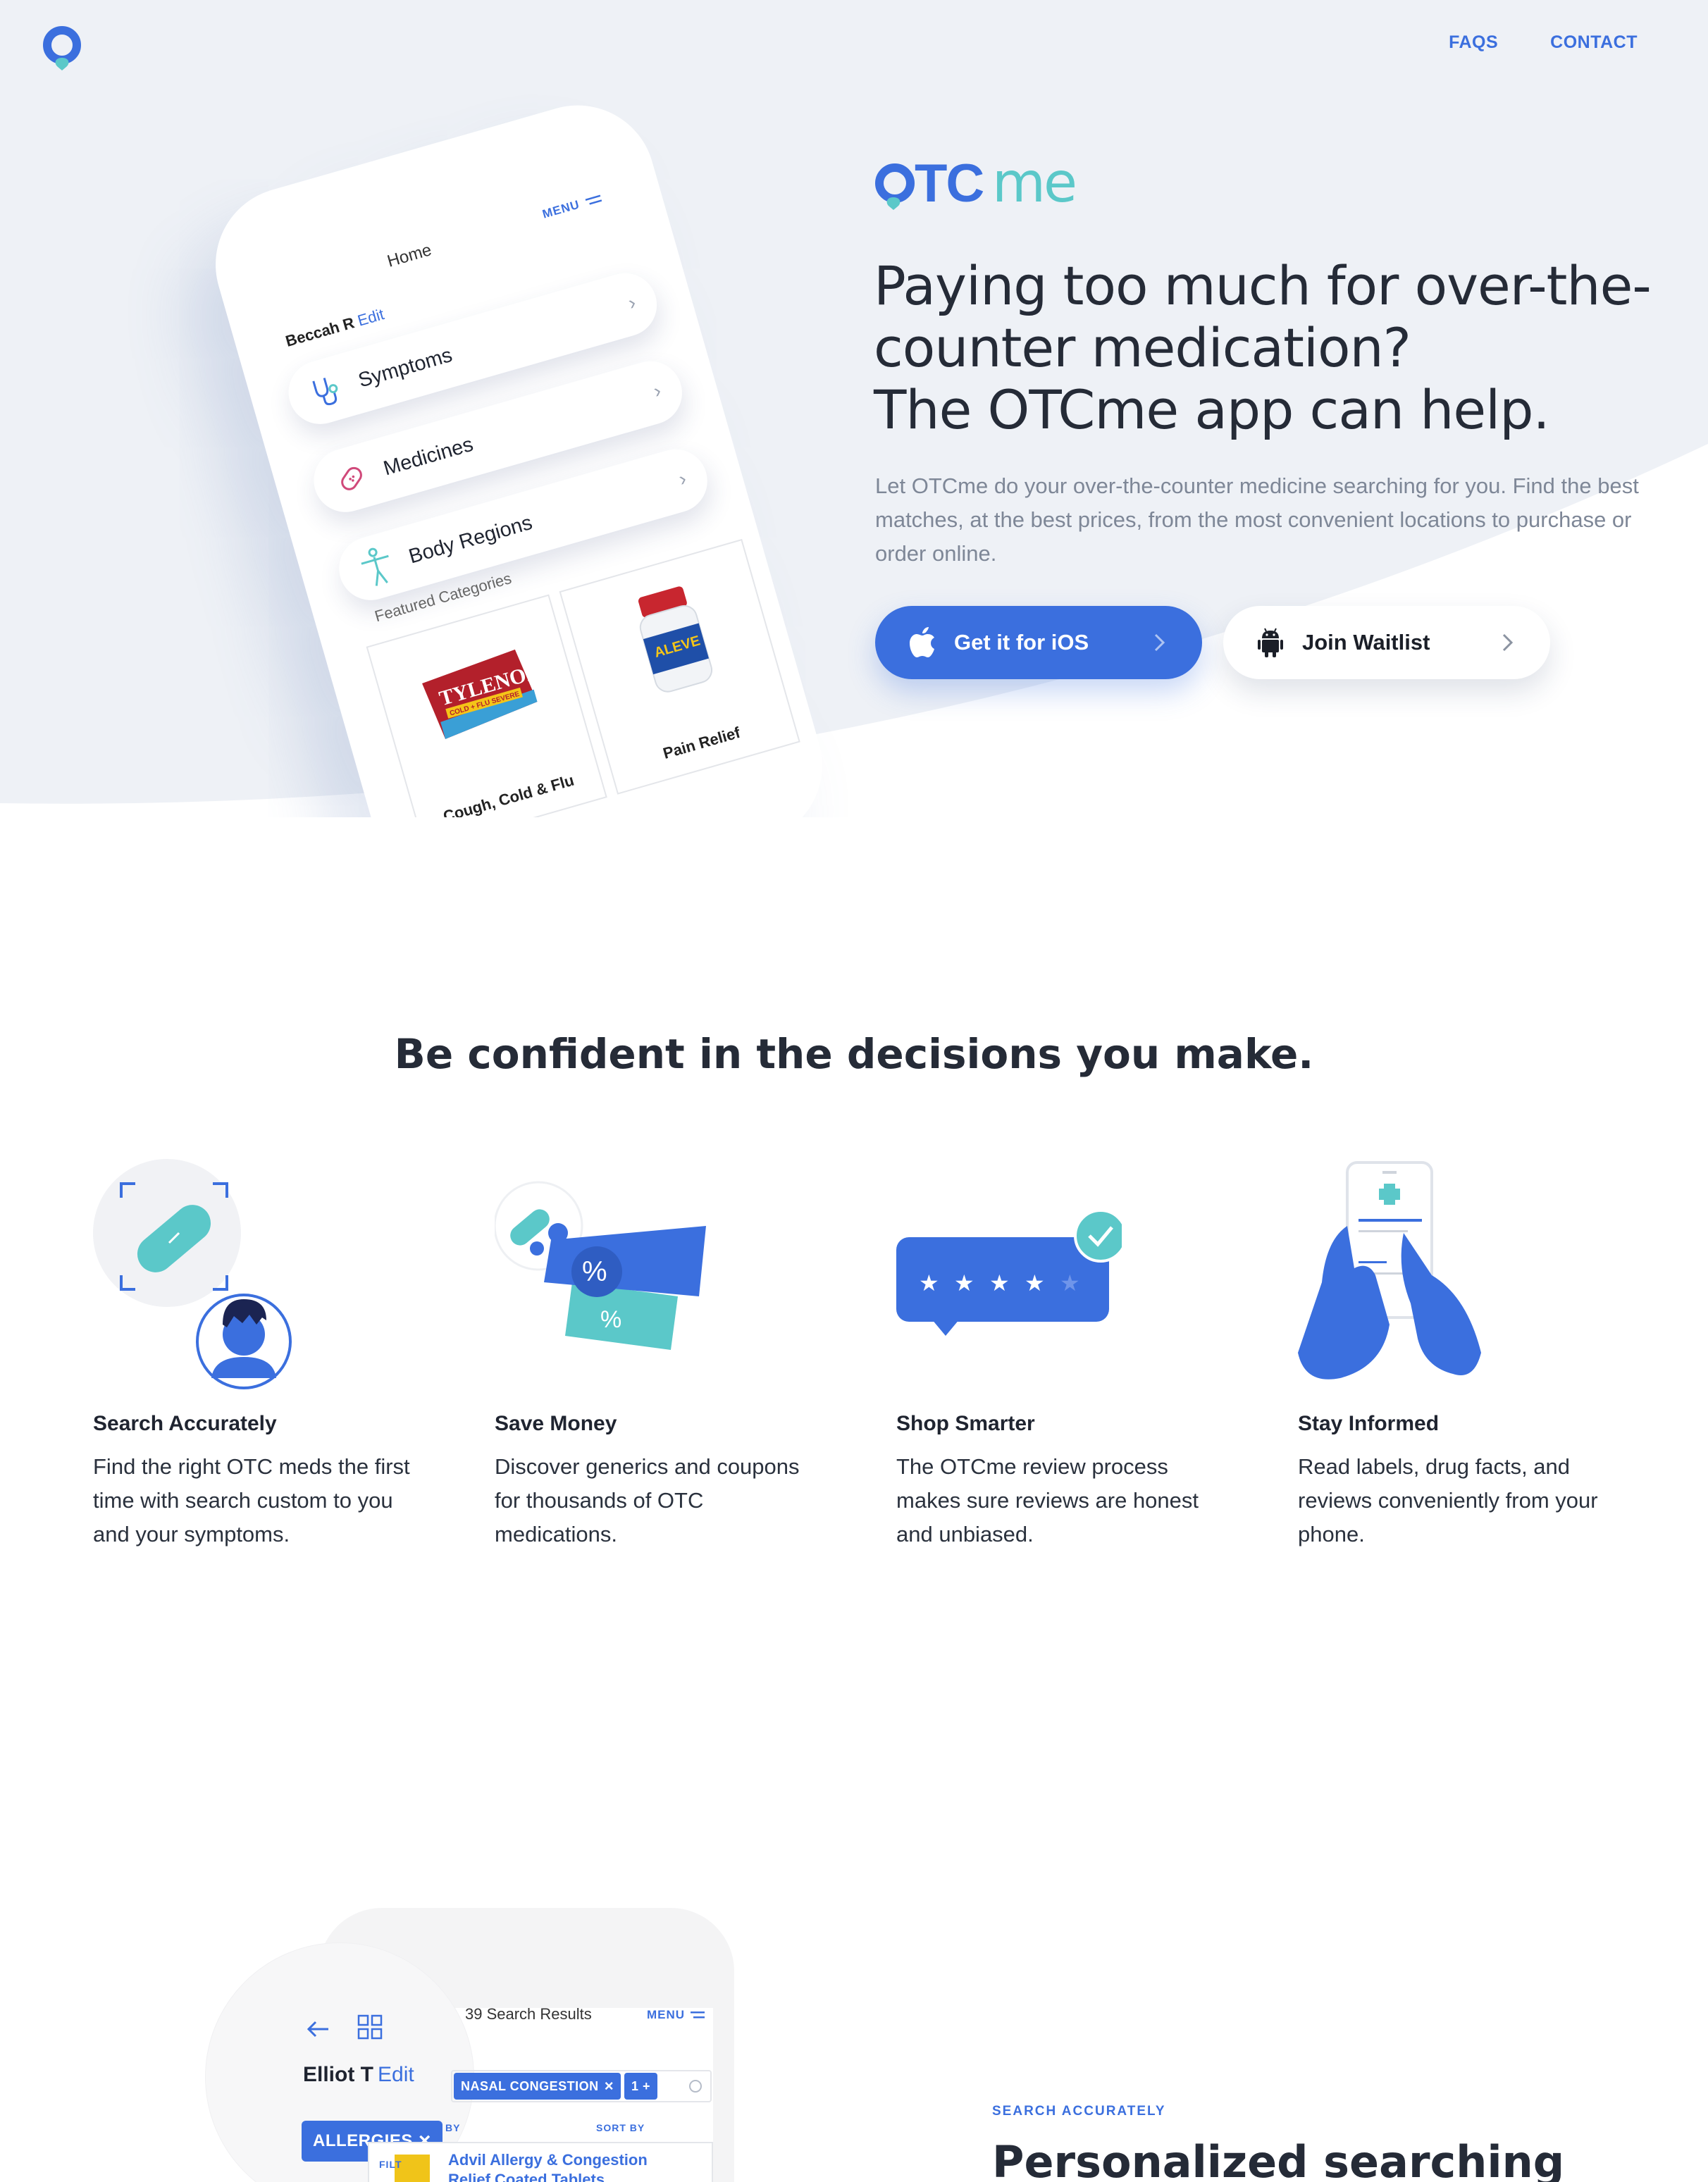 This screenshot has width=1708, height=2182. Describe the element at coordinates (1263, 285) in the screenshot. I see `hero-title-line: Paying too much for over-the-` at that location.